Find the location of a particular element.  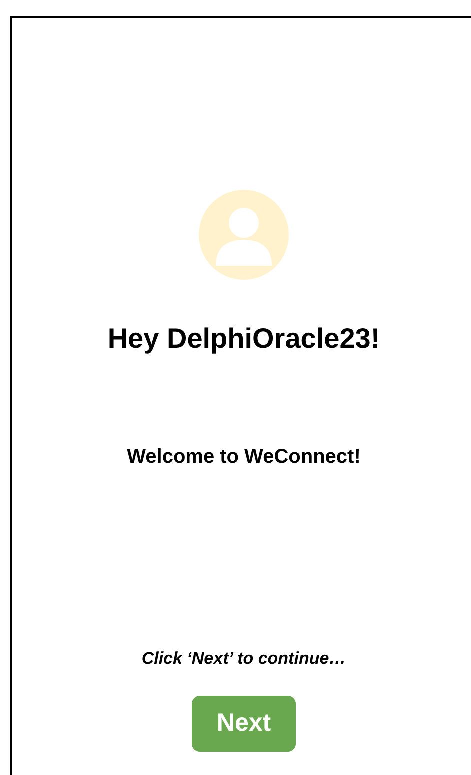

next-button: Next is located at coordinates (244, 724).